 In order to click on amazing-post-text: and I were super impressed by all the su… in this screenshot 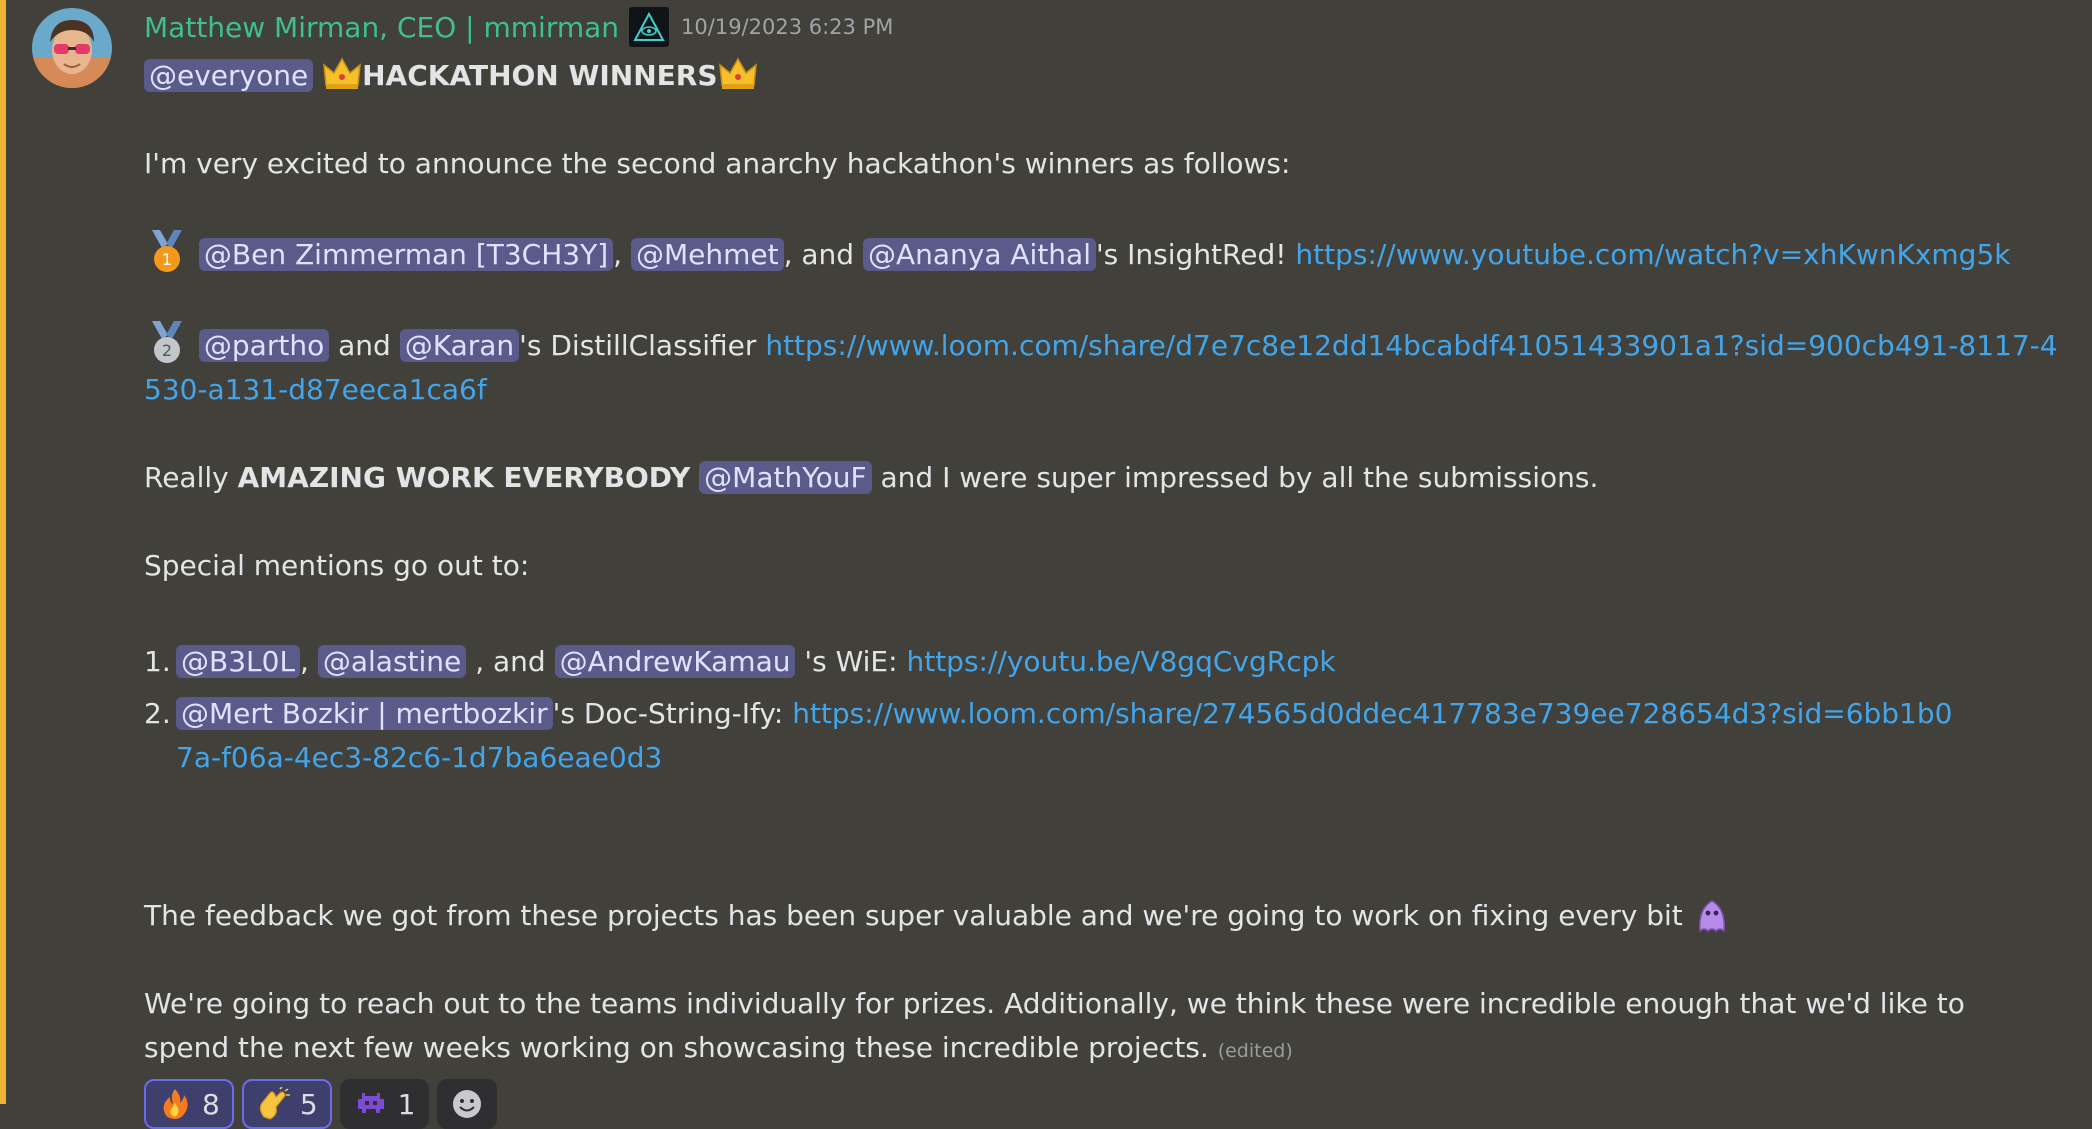, I will do `click(1239, 477)`.